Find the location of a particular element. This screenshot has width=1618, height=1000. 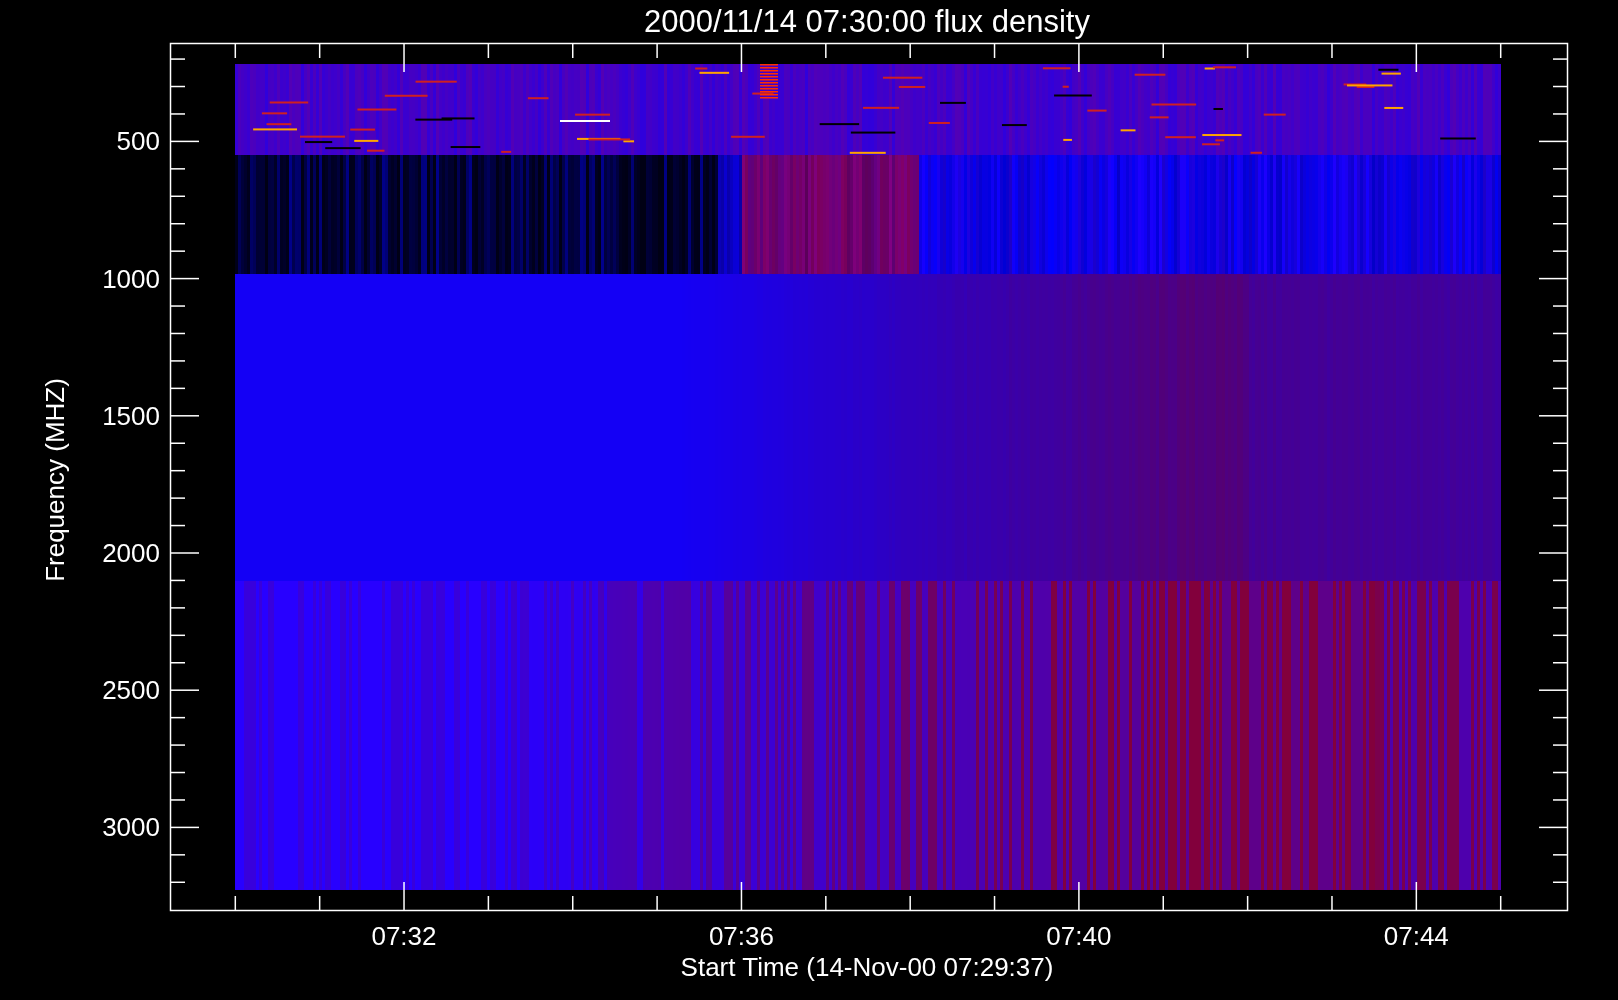

tick-label: 1000 is located at coordinates (131, 278).